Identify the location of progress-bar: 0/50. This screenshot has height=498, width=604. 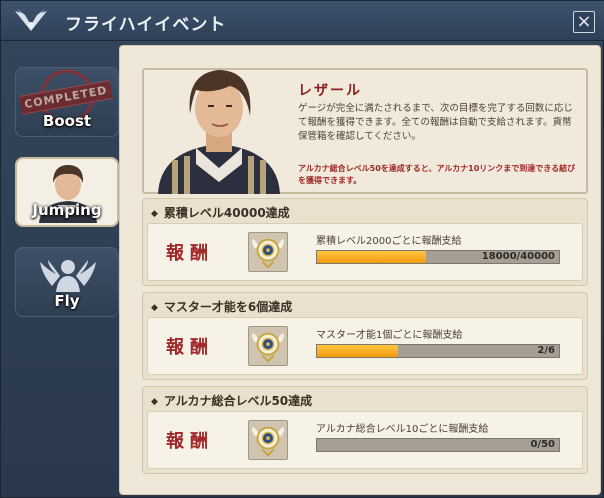
(438, 445).